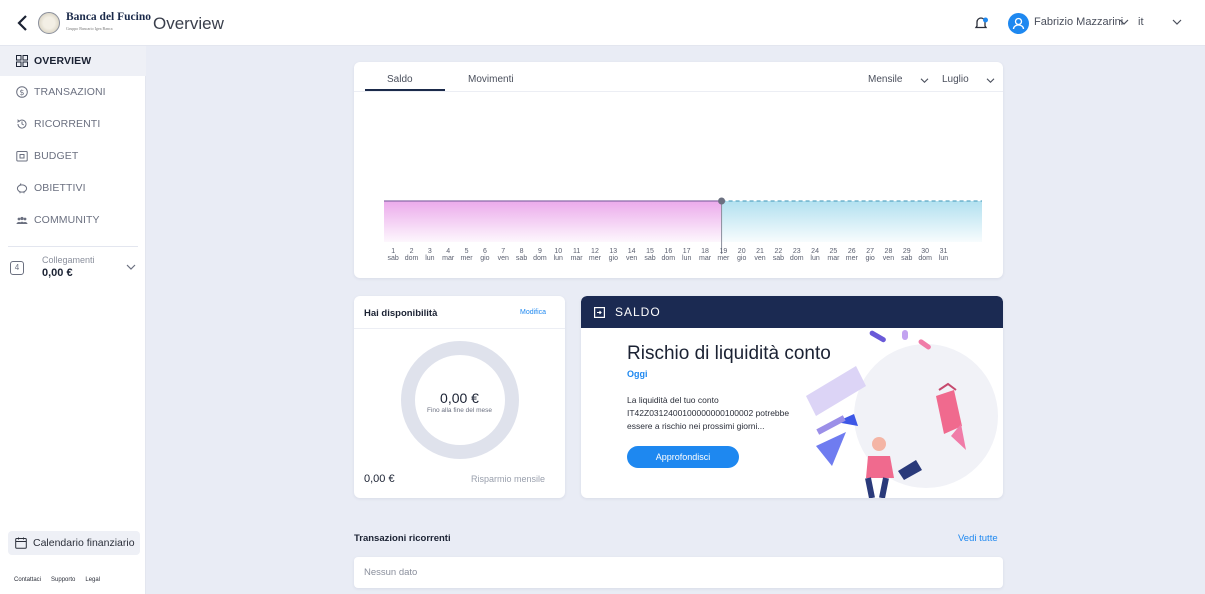  Describe the element at coordinates (27, 580) in the screenshot. I see `footer-link-contattaci: Contattaci` at that location.